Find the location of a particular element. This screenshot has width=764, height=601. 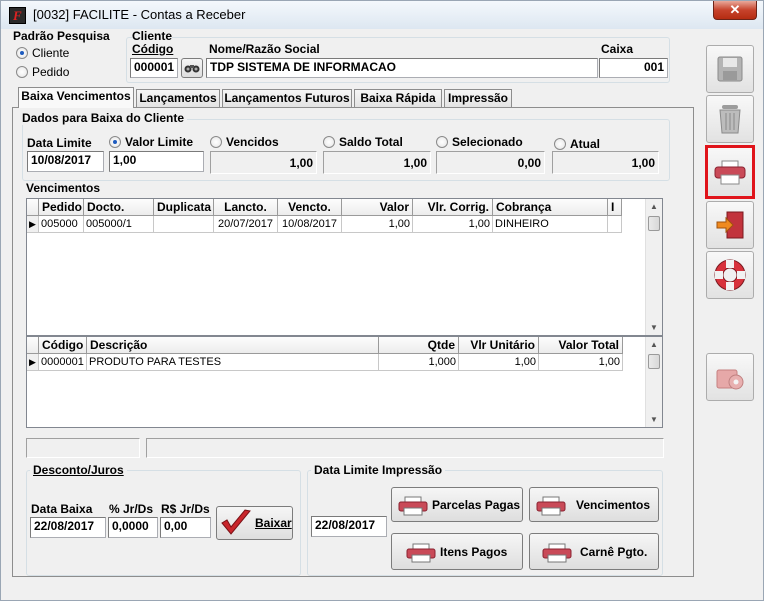

settings-button is located at coordinates (730, 377).